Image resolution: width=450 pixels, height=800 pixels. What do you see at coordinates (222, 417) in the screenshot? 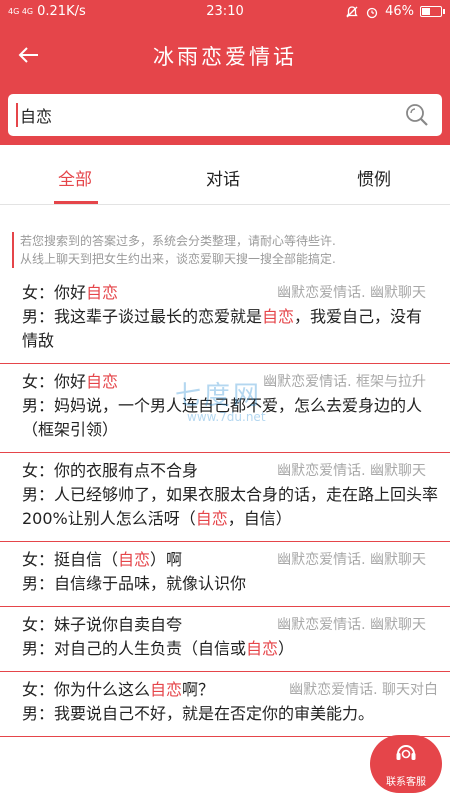
I see `answer-text: 男：妈妈说，一个男人连自己都不爱，怎么去爱身边的人（框架引领）` at bounding box center [222, 417].